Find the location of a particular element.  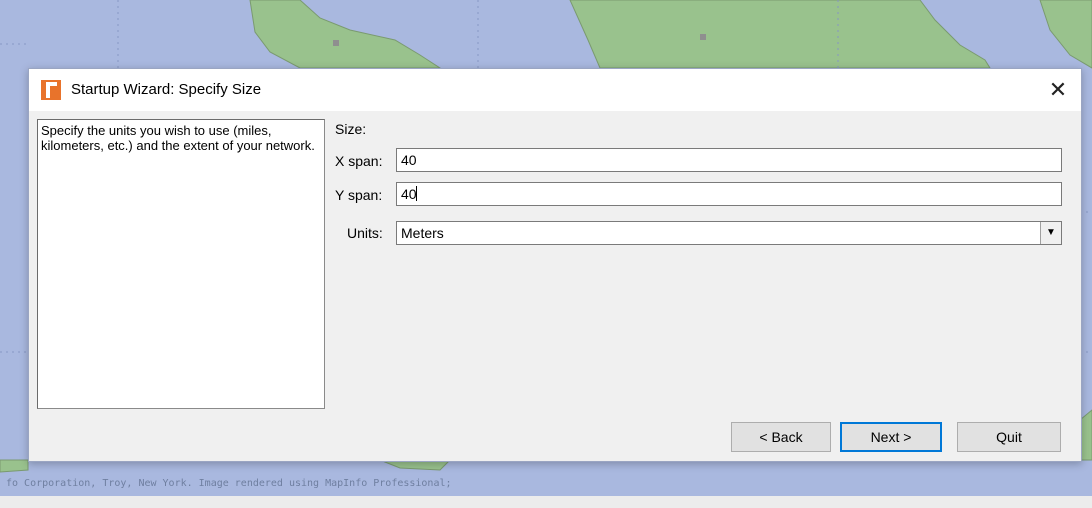

close-button: ✕ is located at coordinates (1058, 90).